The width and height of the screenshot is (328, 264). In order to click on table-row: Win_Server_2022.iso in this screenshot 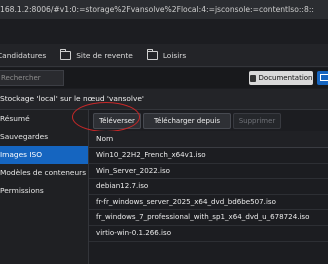, I will do `click(208, 172)`.